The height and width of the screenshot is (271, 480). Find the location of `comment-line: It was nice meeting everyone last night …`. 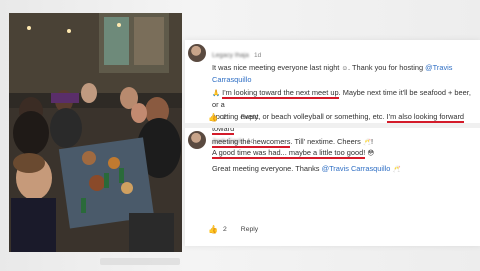

comment-line: It was nice meeting everyone last night … is located at coordinates (332, 74).